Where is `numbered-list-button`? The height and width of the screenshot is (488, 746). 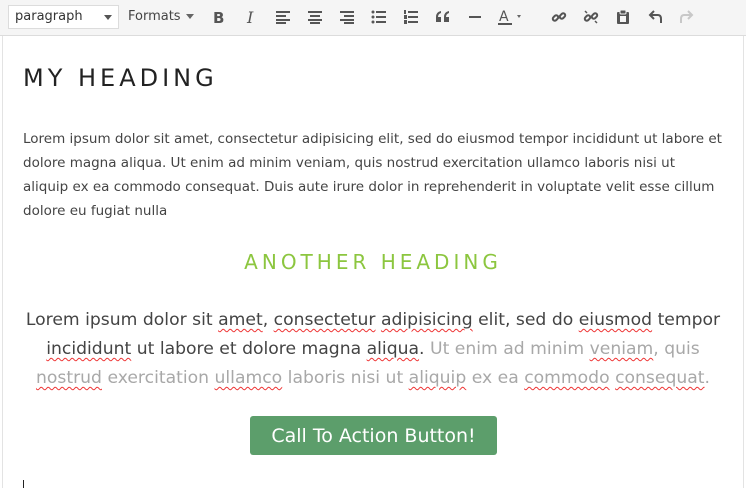
numbered-list-button is located at coordinates (411, 17).